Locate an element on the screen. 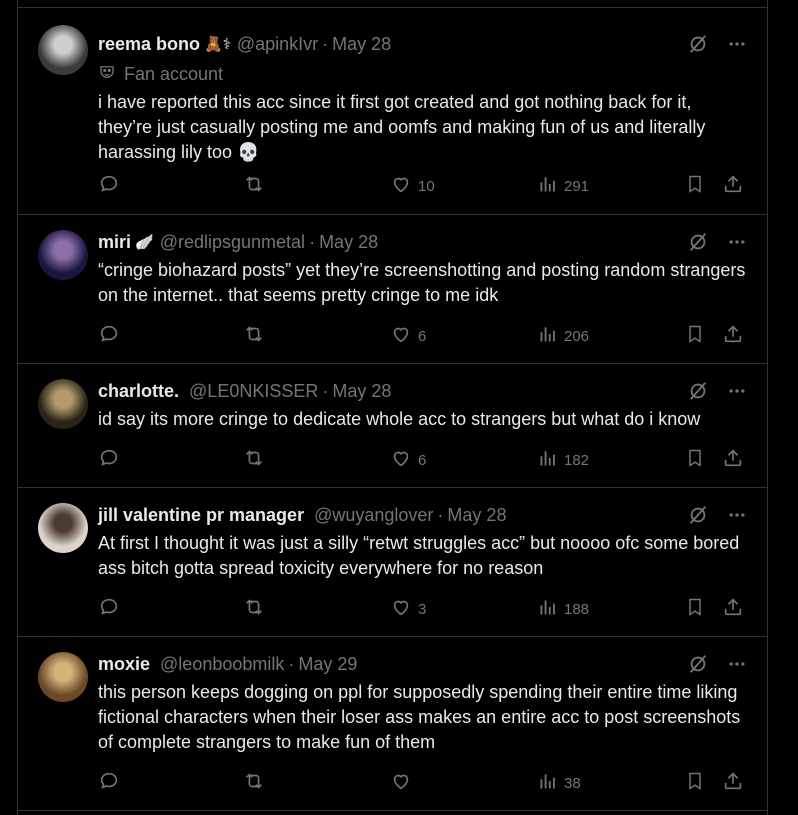  post-actions: 38 is located at coordinates (423, 783).